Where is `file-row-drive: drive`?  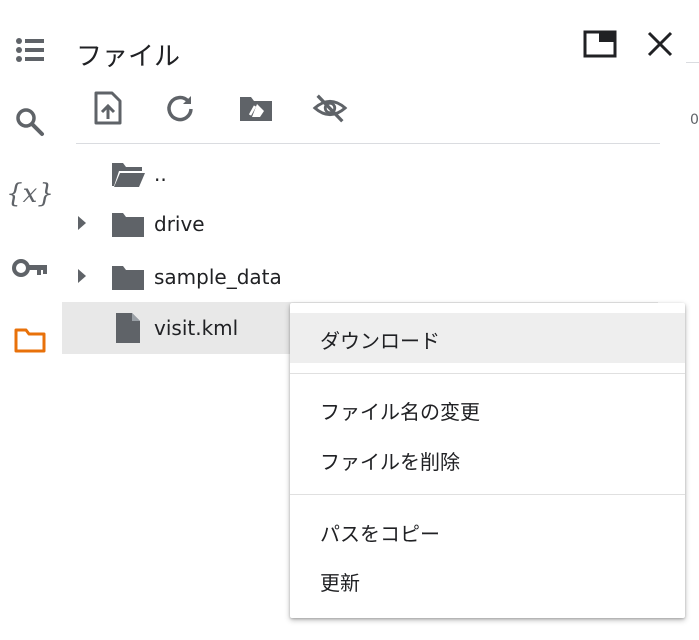 file-row-drive: drive is located at coordinates (360, 224).